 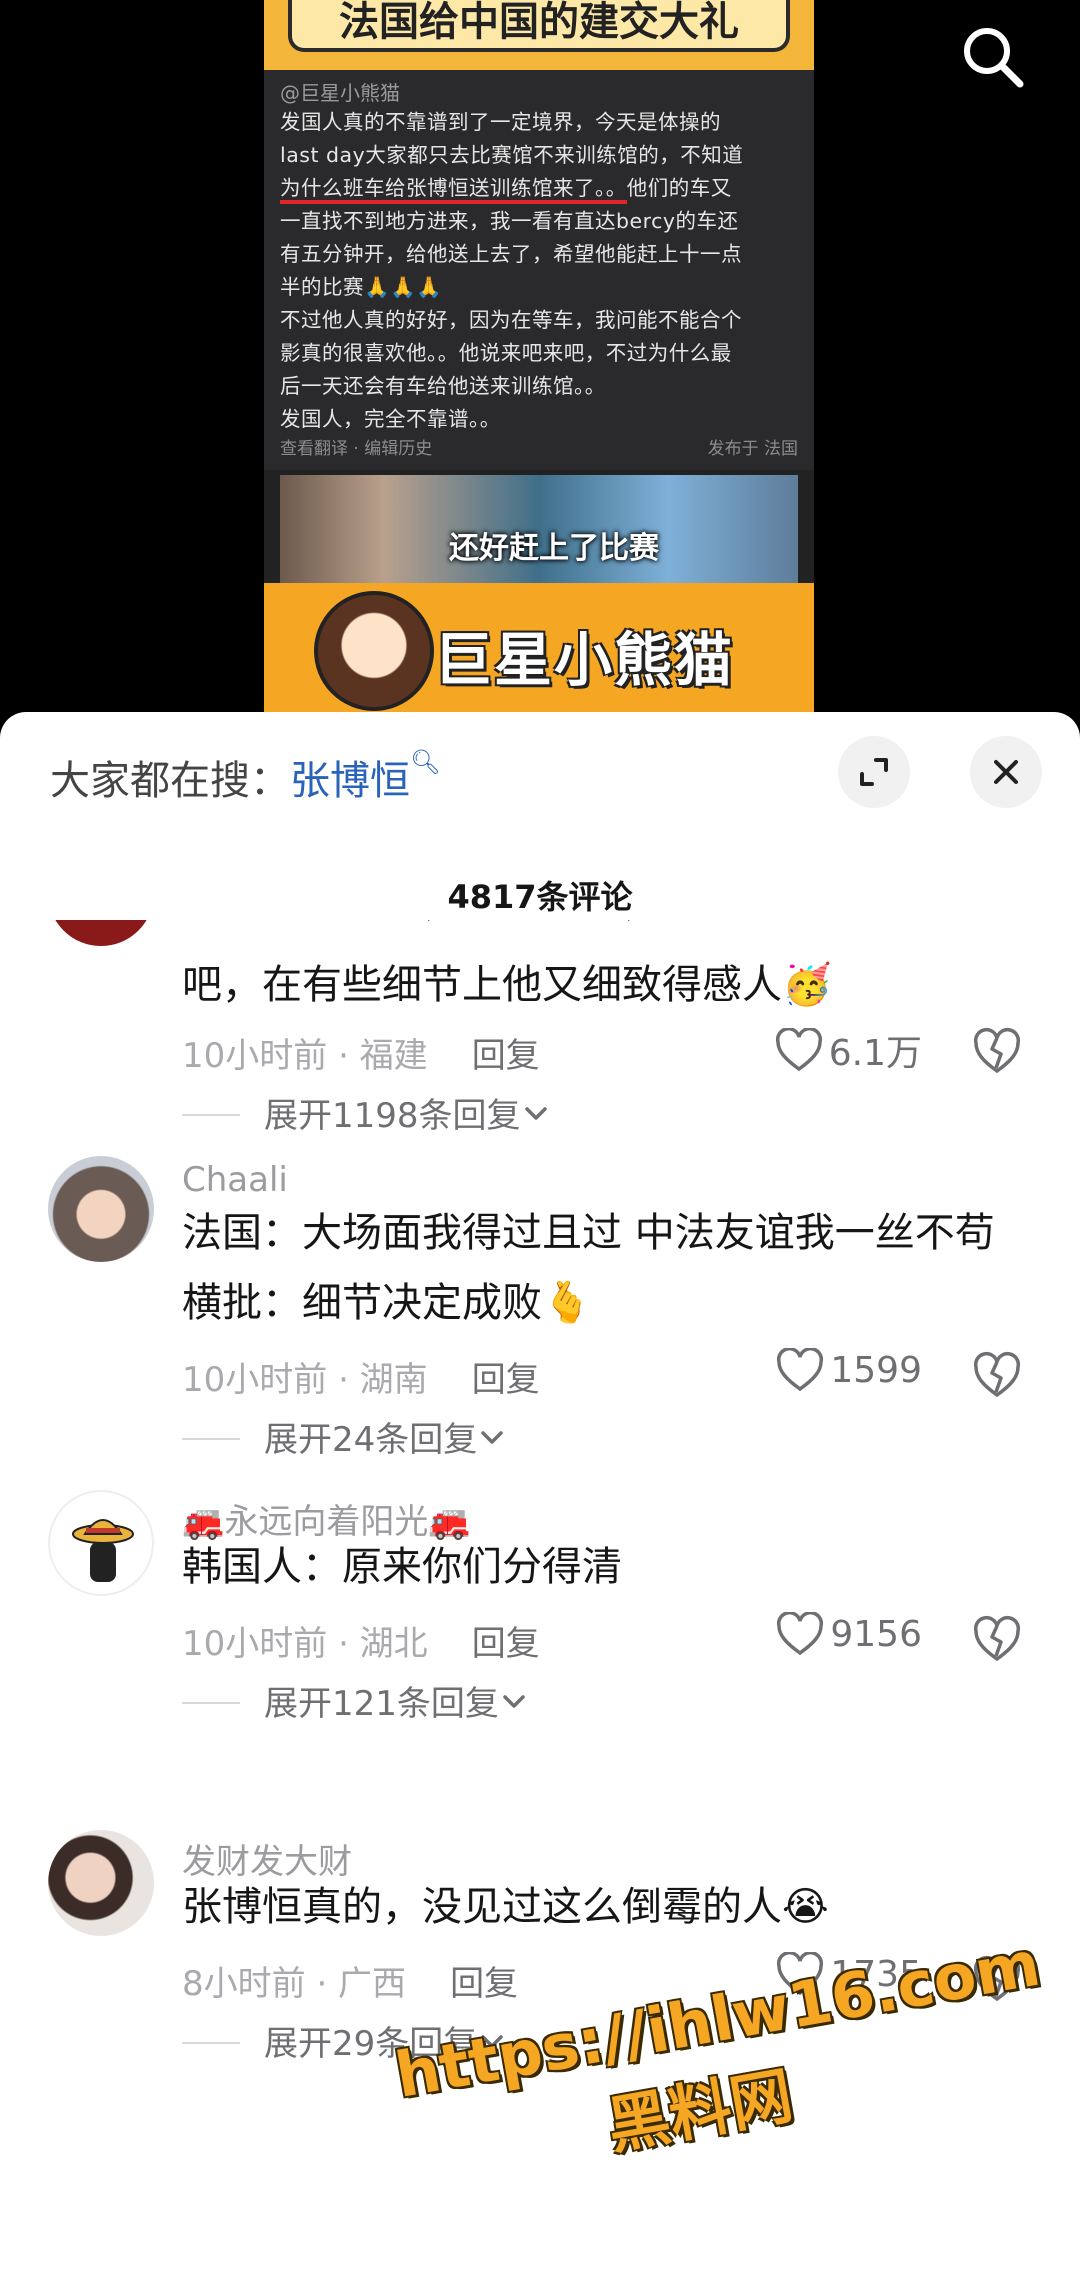 What do you see at coordinates (402, 1567) in the screenshot?
I see `comment-text: 韩国人：原来你们分得清` at bounding box center [402, 1567].